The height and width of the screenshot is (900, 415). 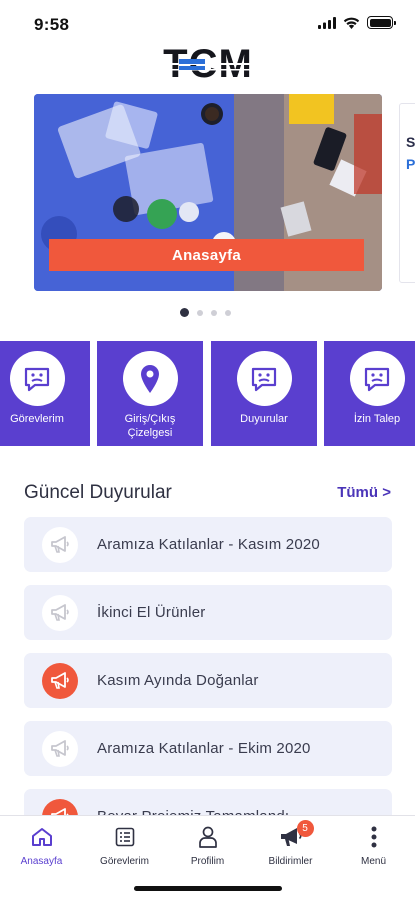 I want to click on tile-label: Giriş/Çıkış Çizelgesi, so click(x=150, y=426).